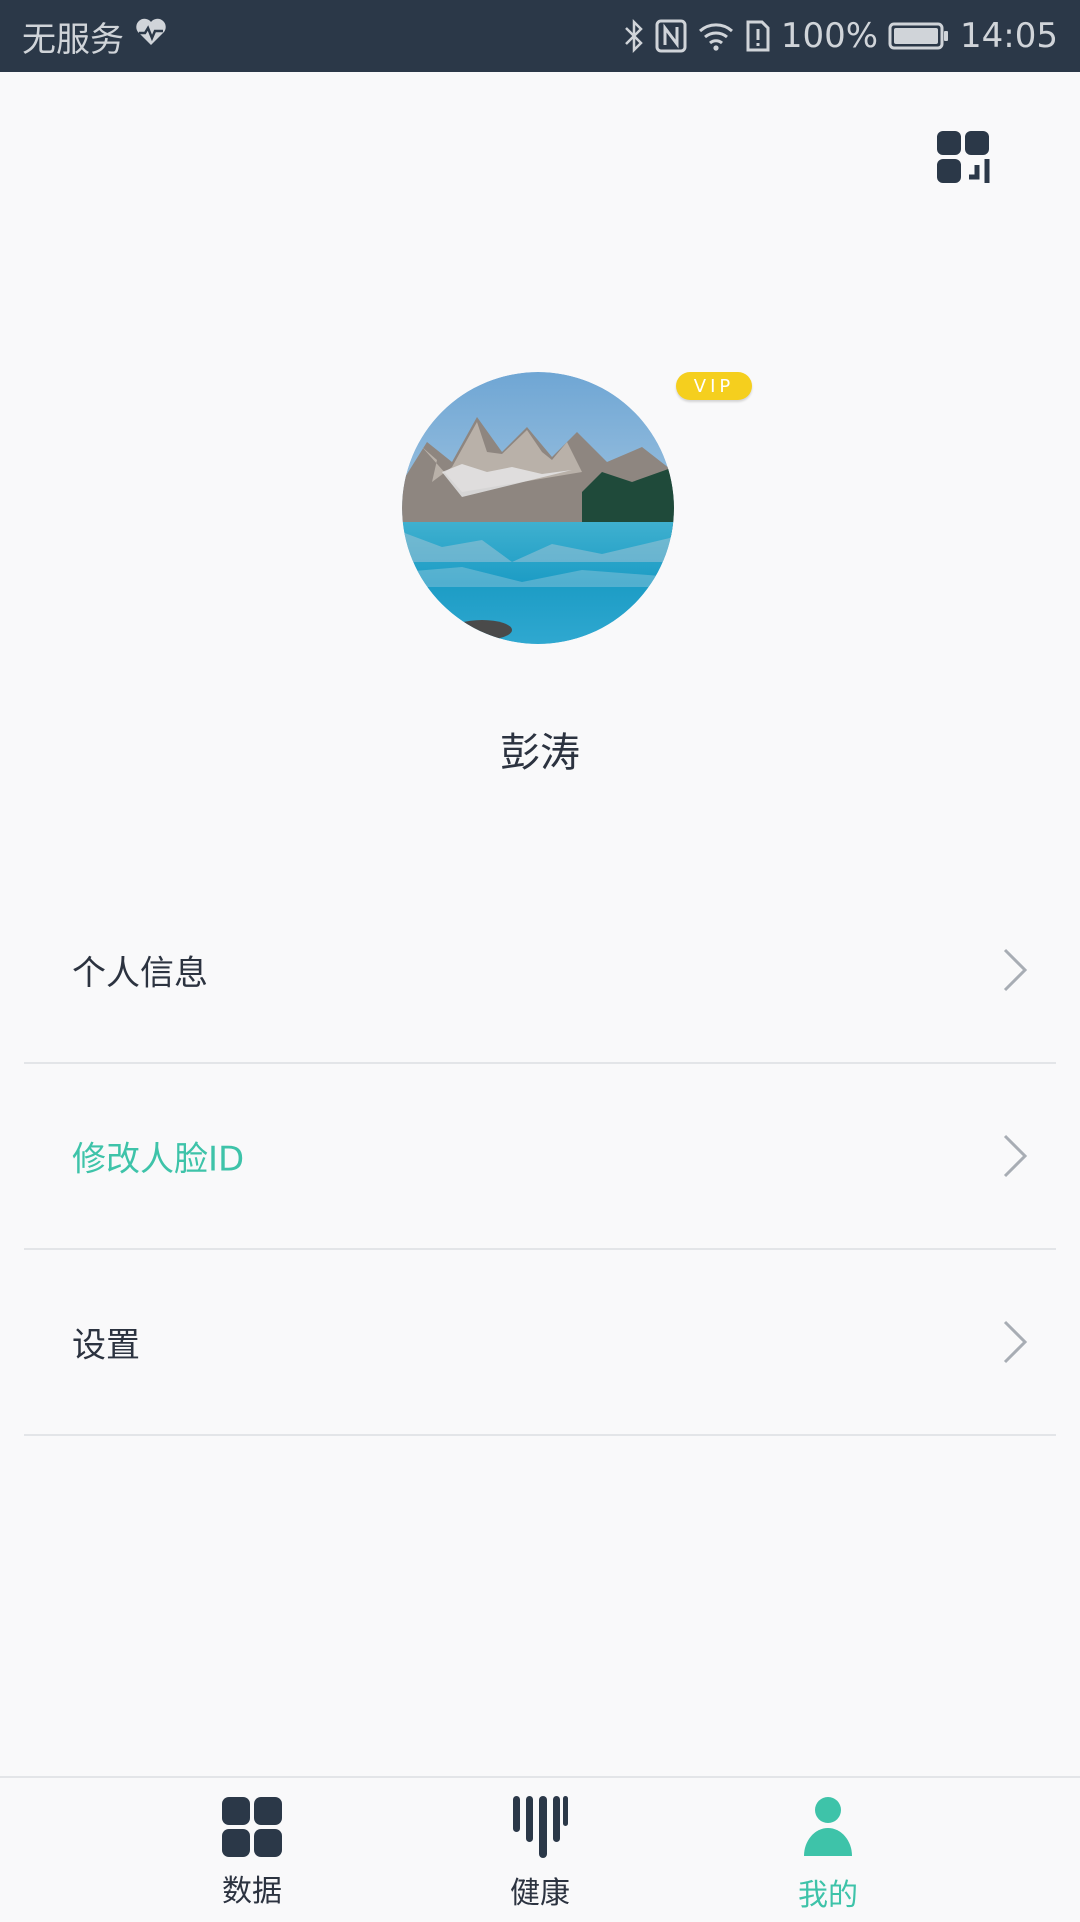 The image size is (1080, 1922). What do you see at coordinates (540, 1893) in the screenshot?
I see `nav-label: 健康` at bounding box center [540, 1893].